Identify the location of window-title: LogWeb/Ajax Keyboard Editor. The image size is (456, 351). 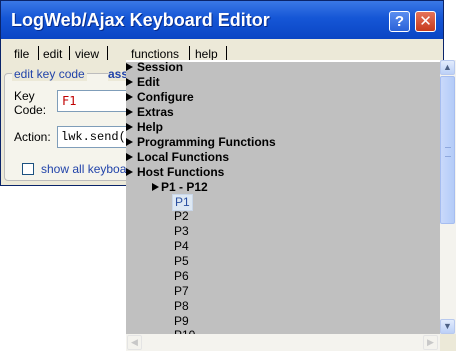
(140, 20).